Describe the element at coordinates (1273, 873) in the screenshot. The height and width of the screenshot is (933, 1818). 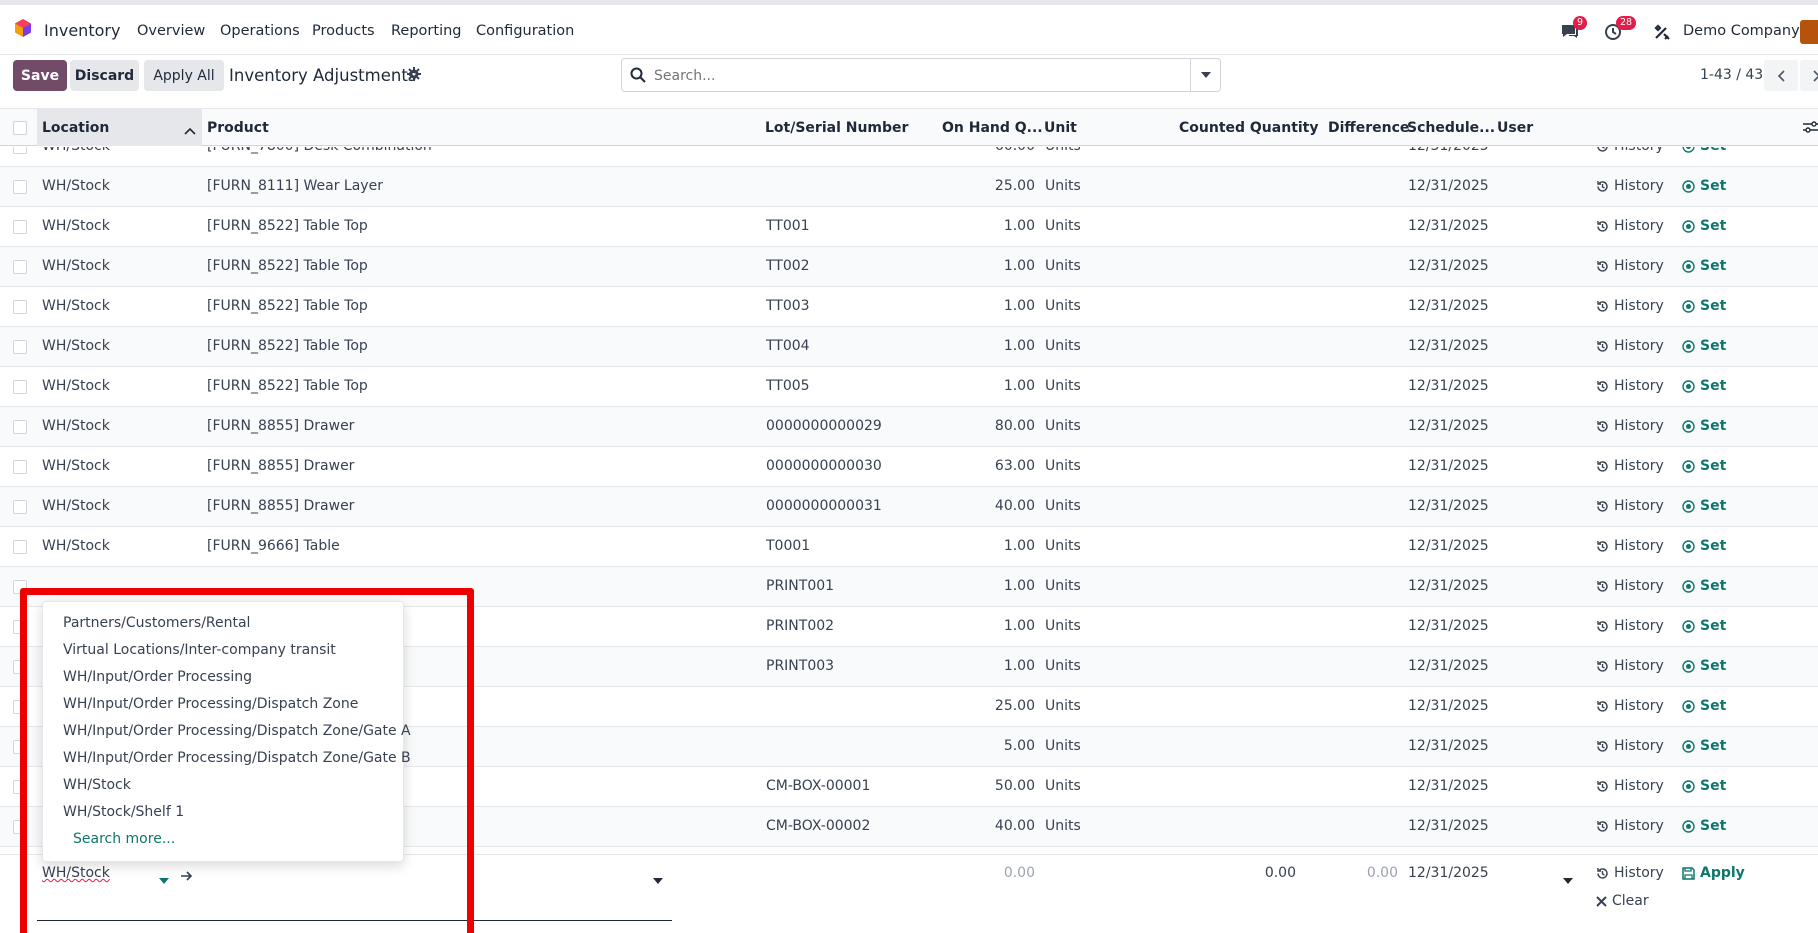
I see `counted-quantity-input: 0.00` at that location.